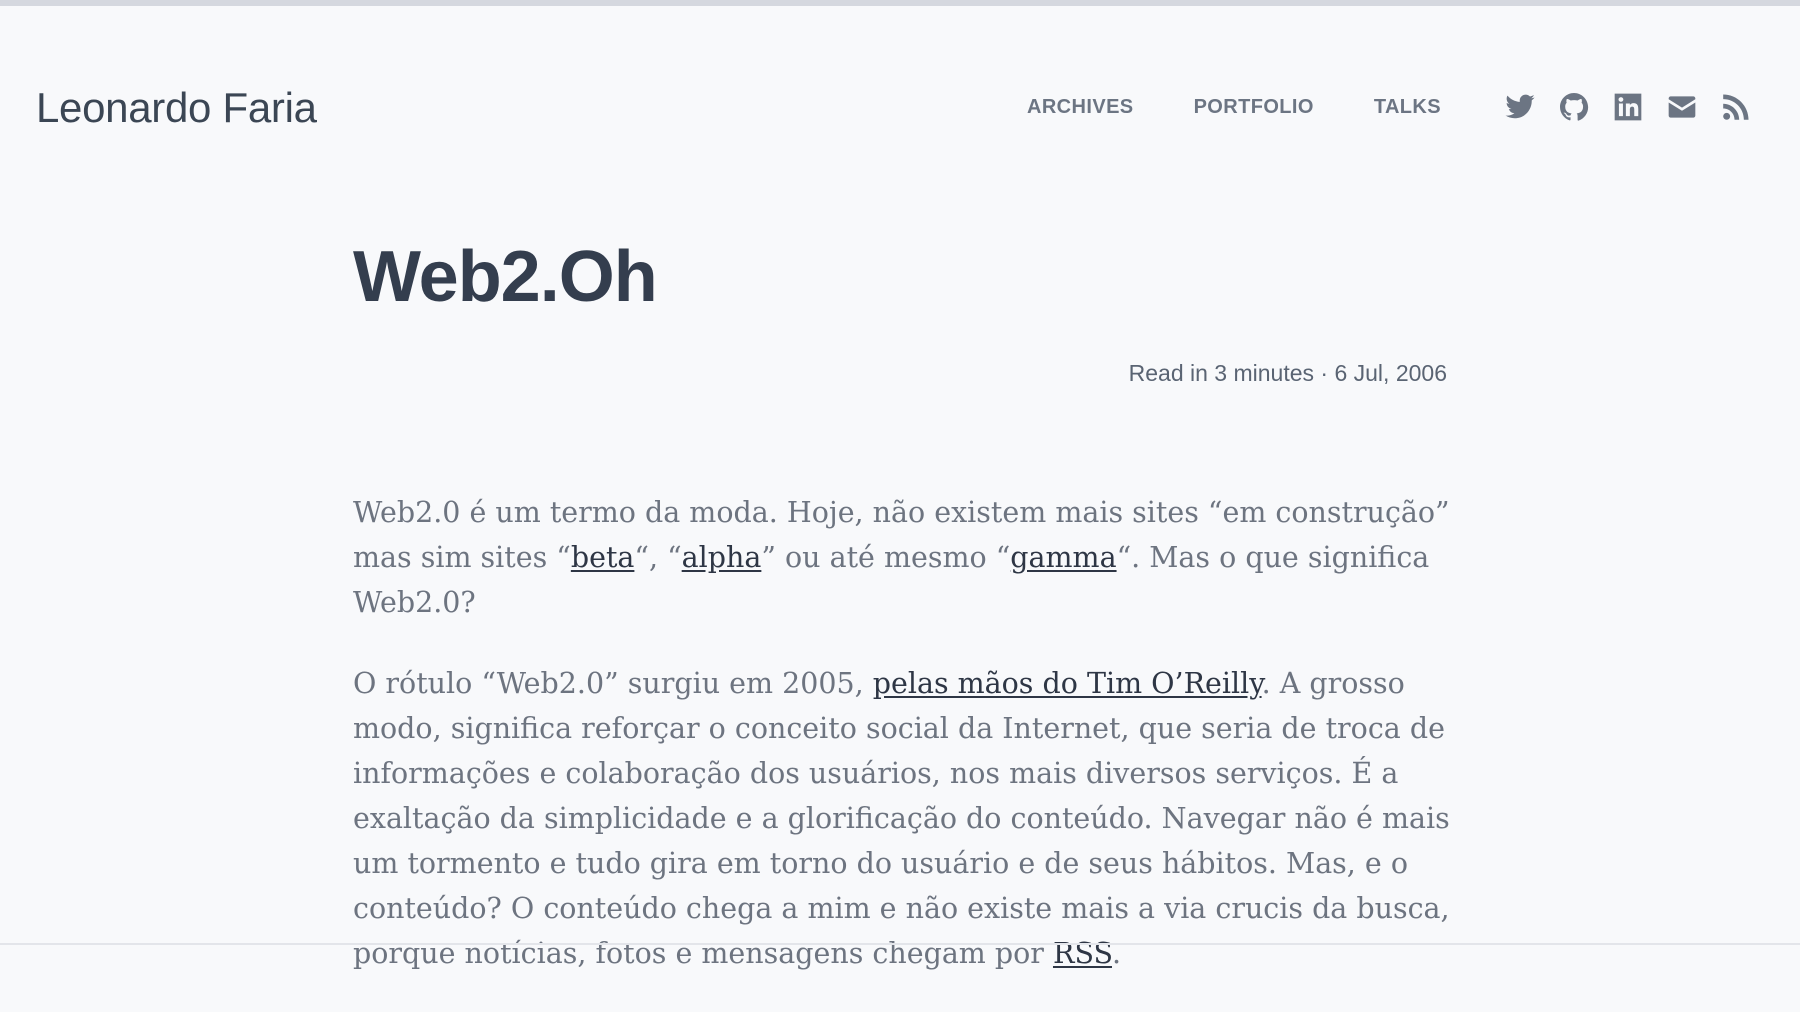 The image size is (1800, 1012). What do you see at coordinates (886, 557) in the screenshot?
I see `paragraph-text: ” ou até mesmo “` at bounding box center [886, 557].